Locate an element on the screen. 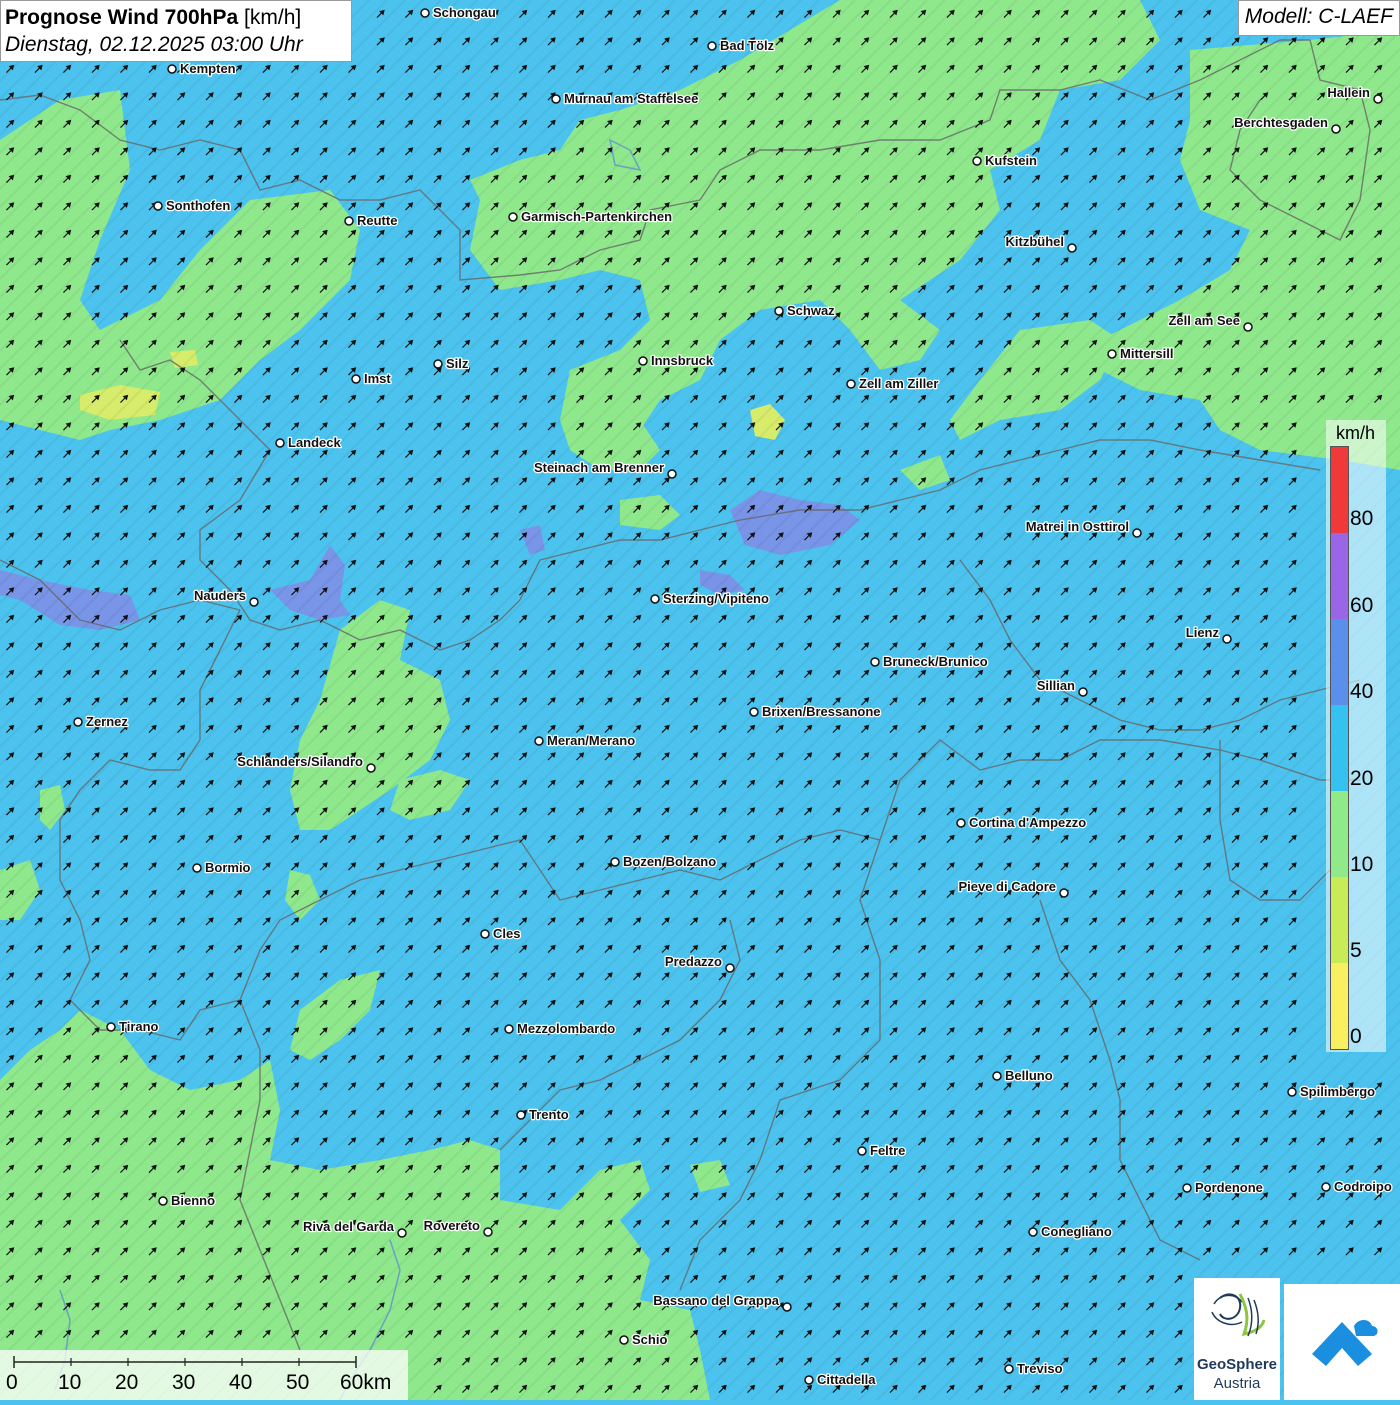  city-label: Garmisch-Partenkirchen is located at coordinates (596, 216).